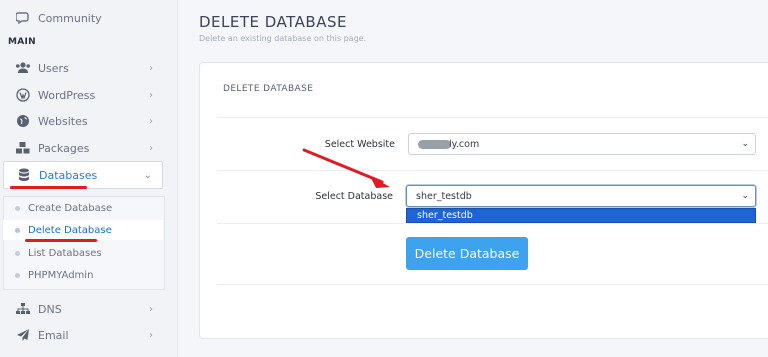 The height and width of the screenshot is (357, 768). Describe the element at coordinates (63, 121) in the screenshot. I see `sidebar-item-label: Websites` at that location.